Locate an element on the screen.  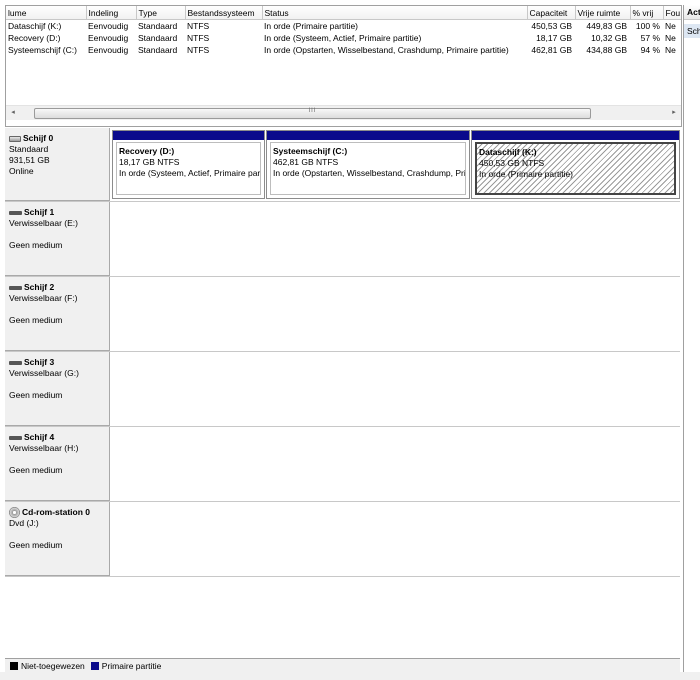
partition-size: 18,17 GB NTFS is located at coordinates (149, 162).